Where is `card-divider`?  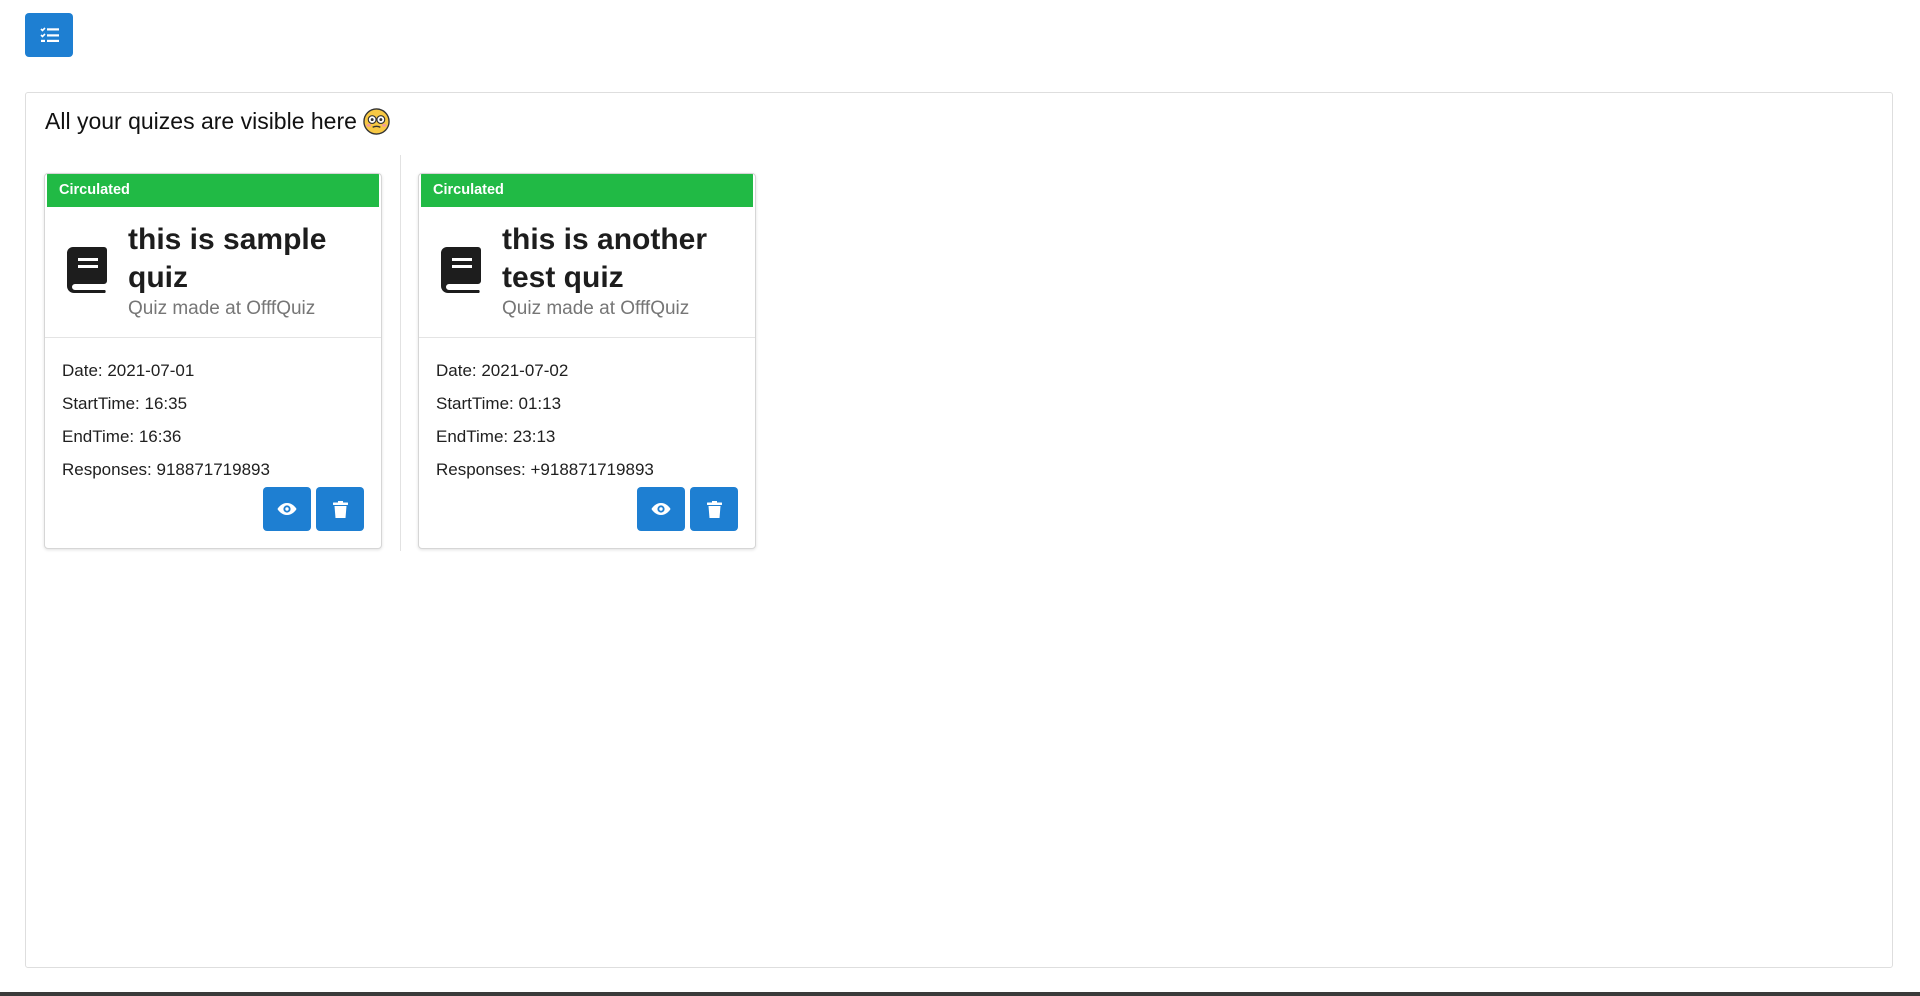
card-divider is located at coordinates (400, 353).